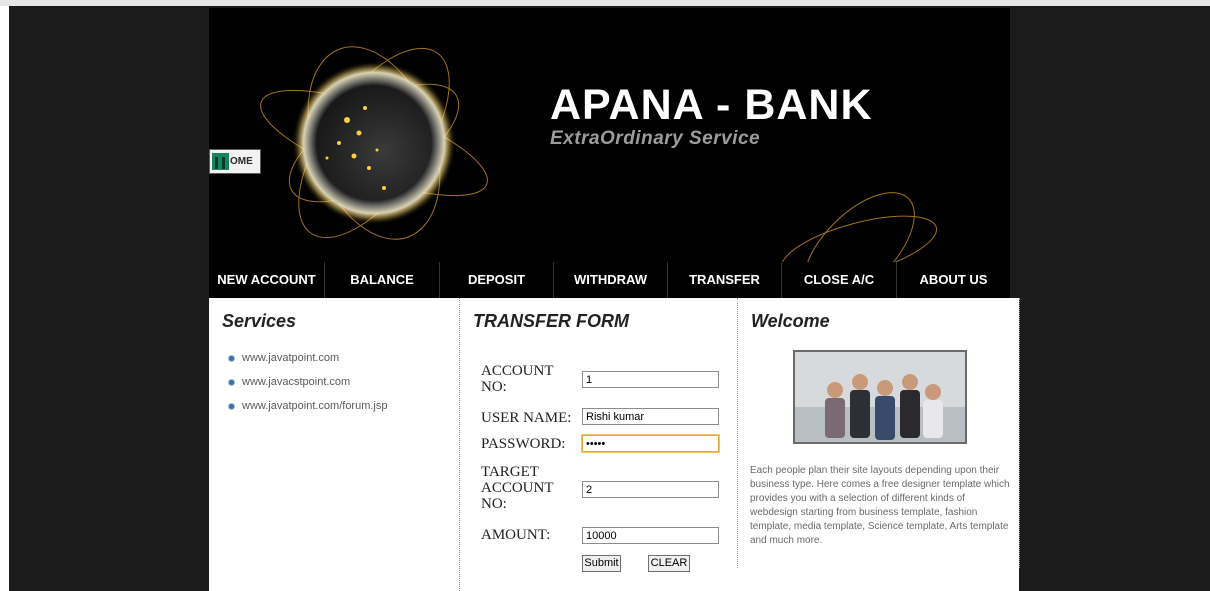 The image size is (1210, 591). Describe the element at coordinates (790, 321) in the screenshot. I see `welcome-heading: Welcome` at that location.